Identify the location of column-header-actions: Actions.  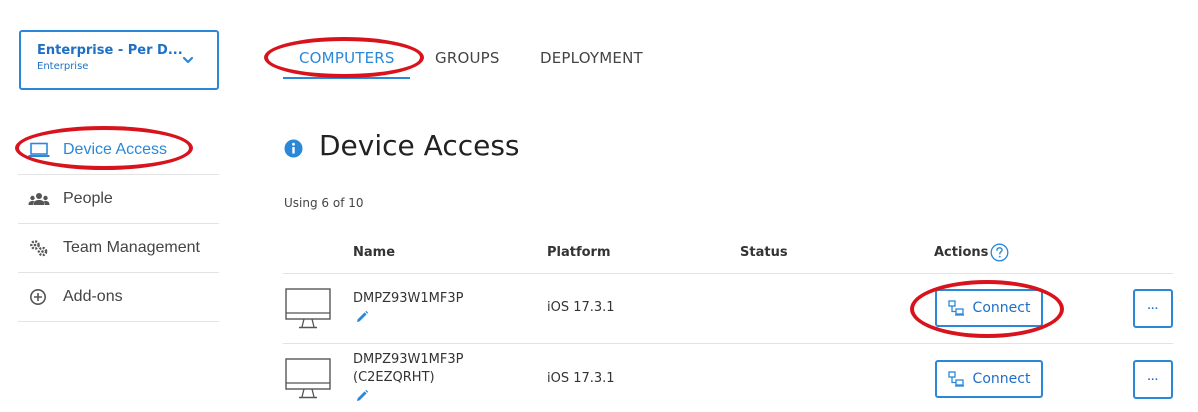
(961, 252).